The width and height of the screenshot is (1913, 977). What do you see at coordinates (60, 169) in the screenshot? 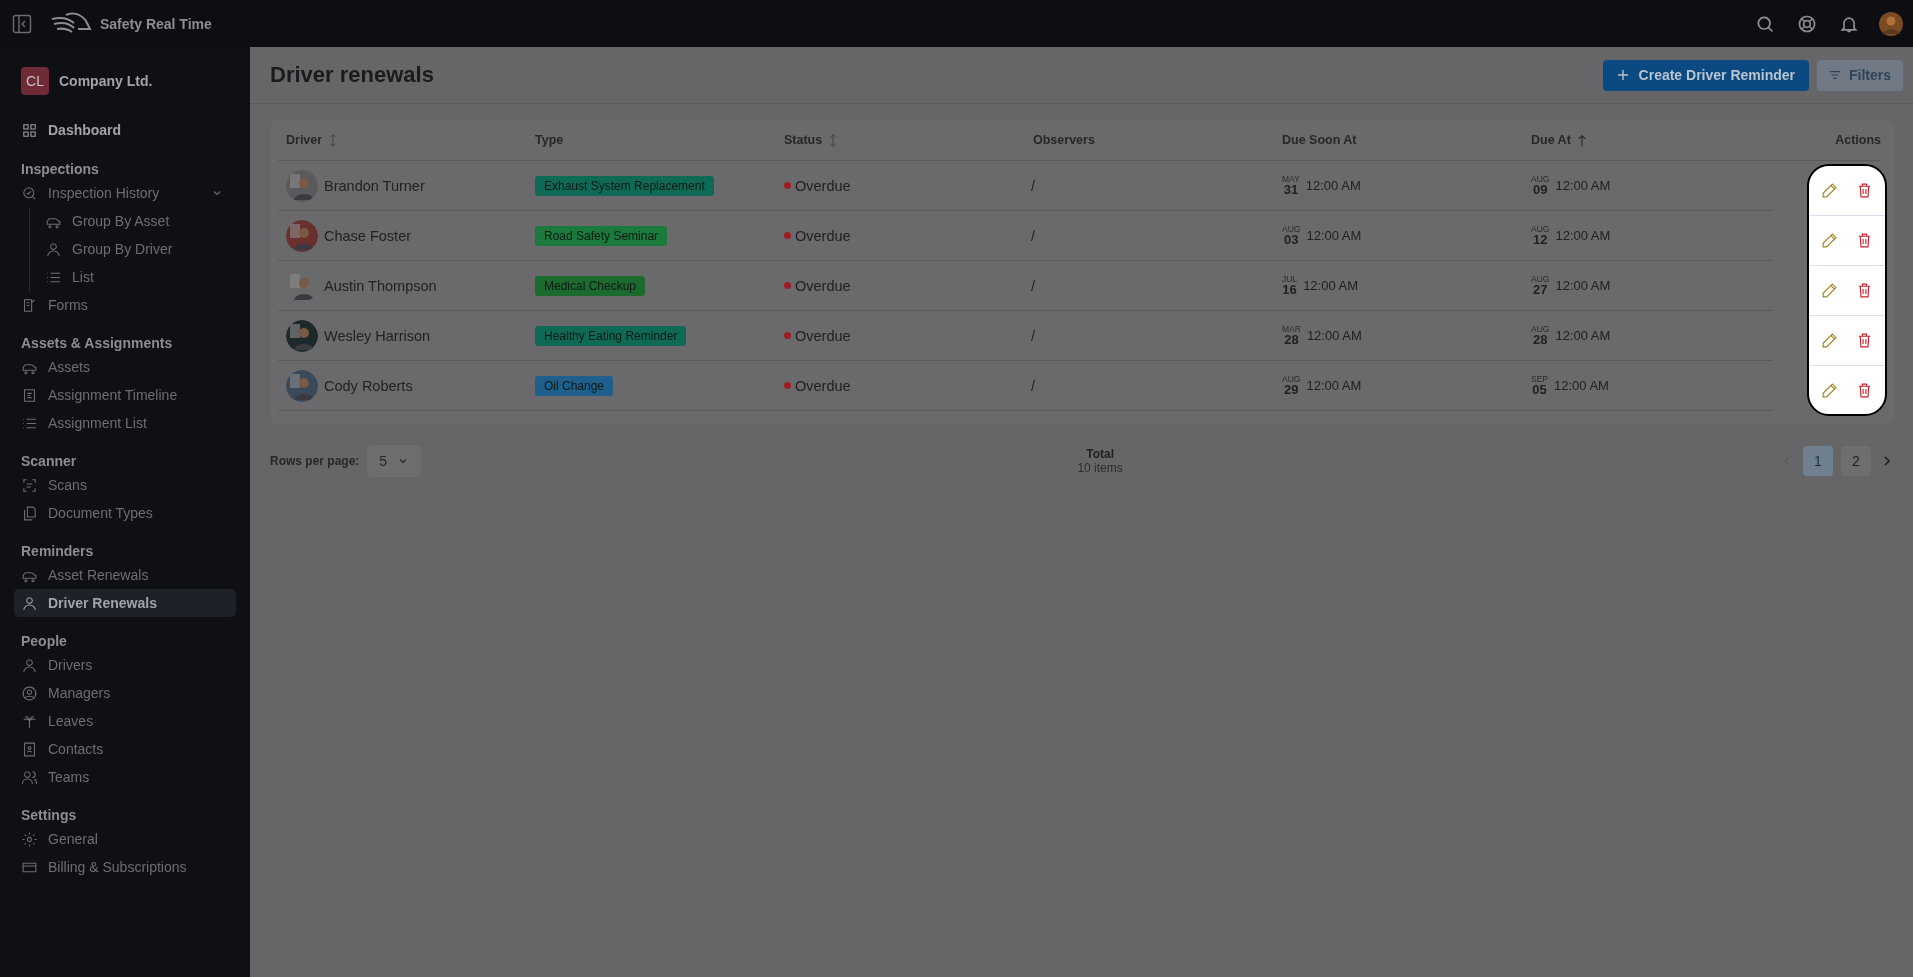
I see `section-heading: Inspections` at bounding box center [60, 169].